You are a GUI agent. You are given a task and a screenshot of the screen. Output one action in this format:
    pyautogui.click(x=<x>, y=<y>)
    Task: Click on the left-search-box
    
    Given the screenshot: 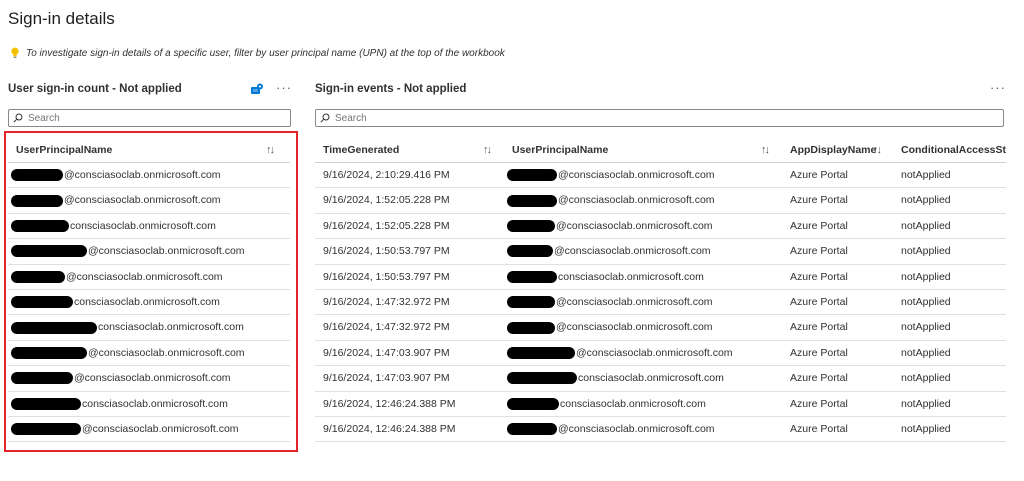 What is the action you would take?
    pyautogui.click(x=149, y=118)
    